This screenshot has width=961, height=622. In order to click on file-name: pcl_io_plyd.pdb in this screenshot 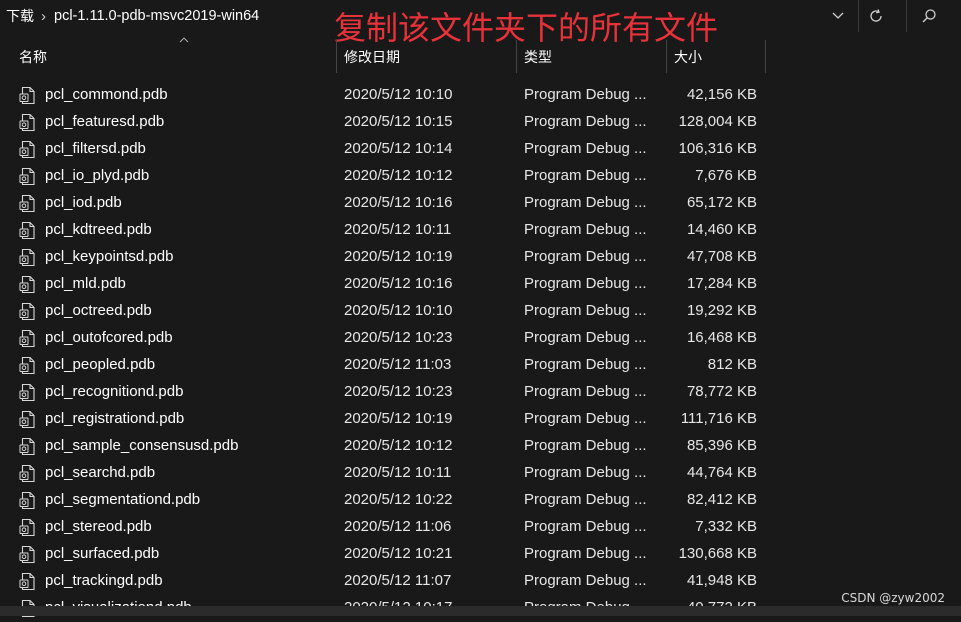, I will do `click(97, 175)`.